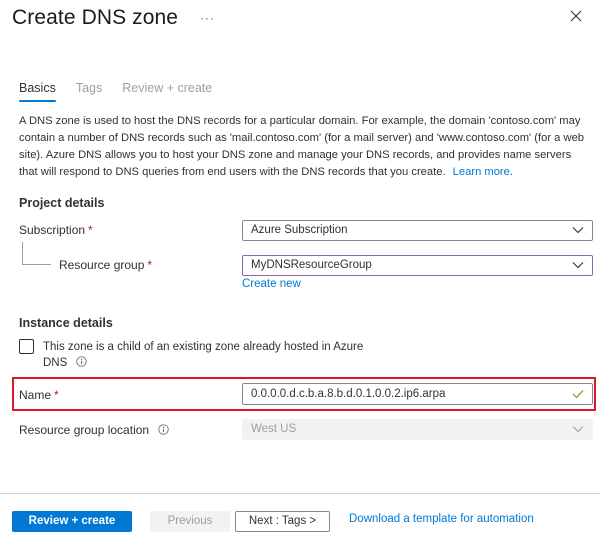 The height and width of the screenshot is (537, 600). Describe the element at coordinates (26, 346) in the screenshot. I see `child-zone-checkbox` at that location.